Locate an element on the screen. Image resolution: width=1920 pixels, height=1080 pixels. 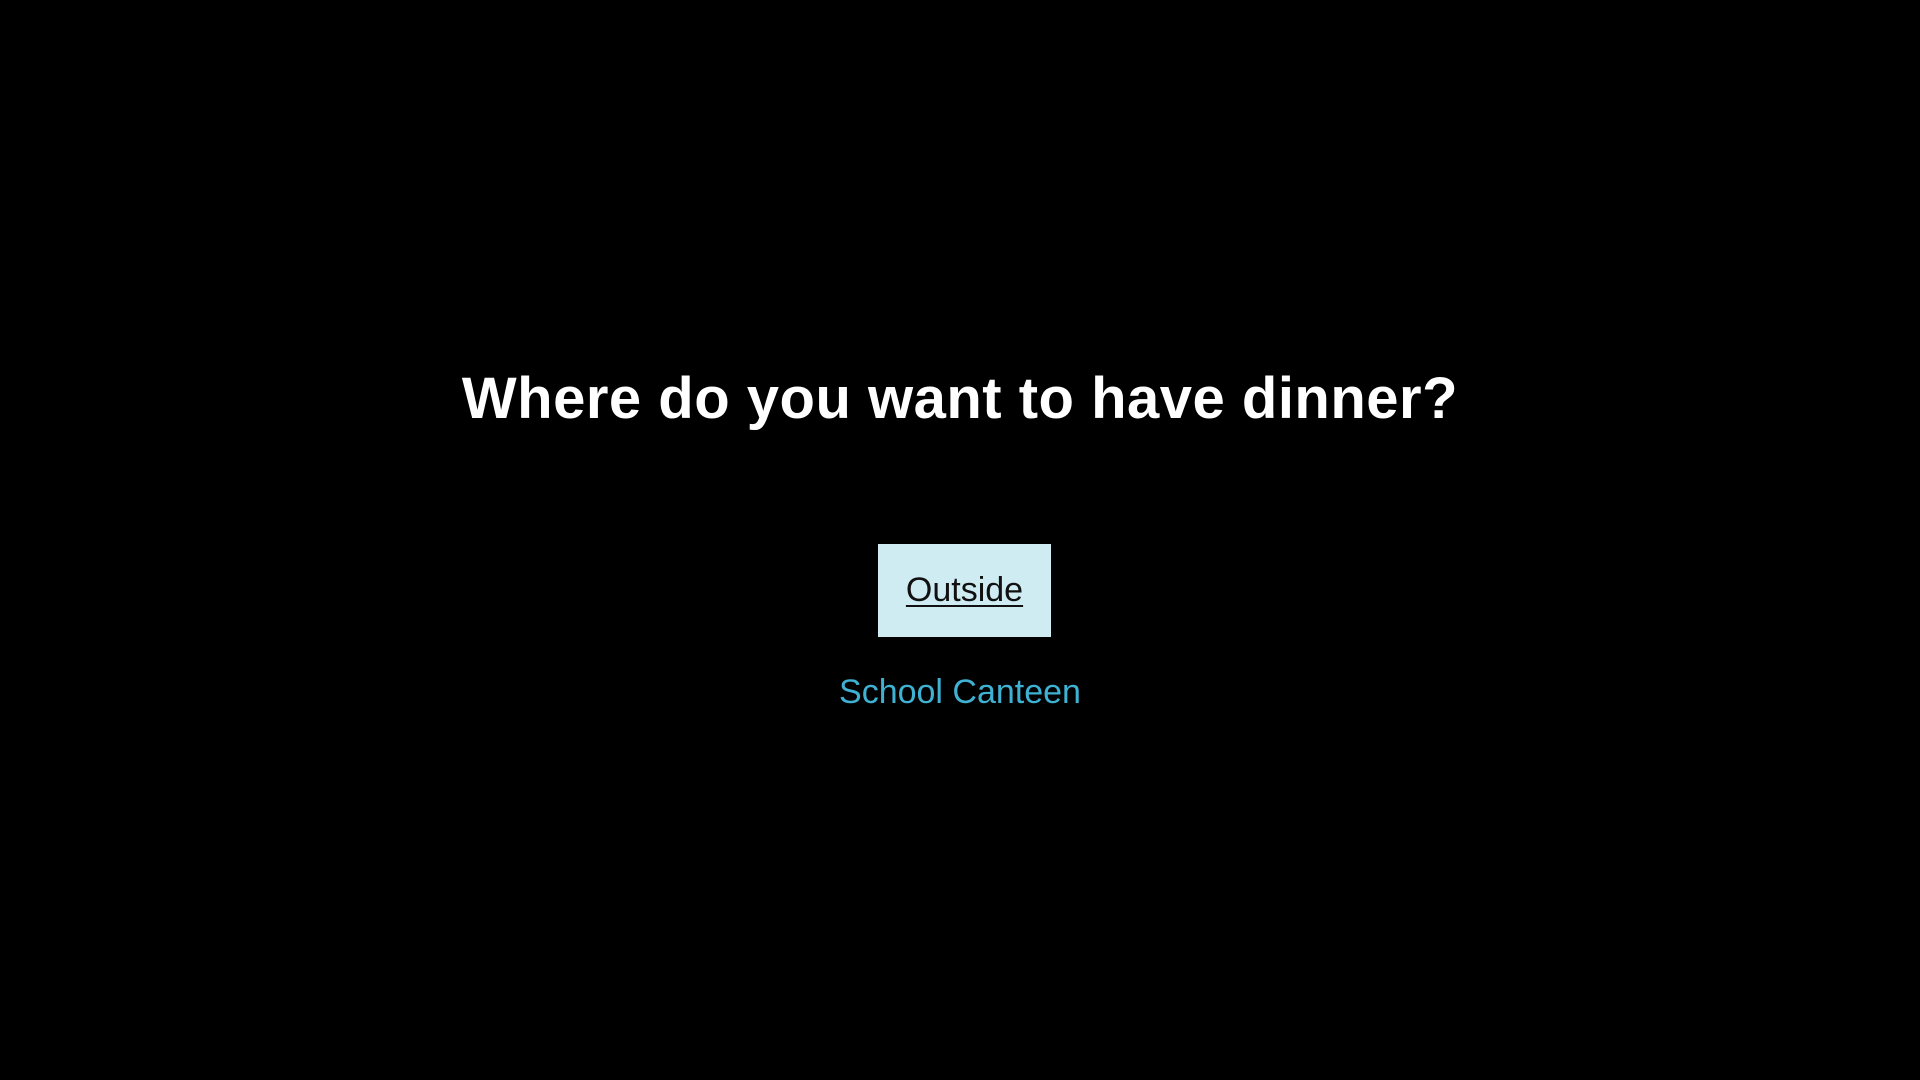
choice-outside-label: Outside is located at coordinates (964, 590).